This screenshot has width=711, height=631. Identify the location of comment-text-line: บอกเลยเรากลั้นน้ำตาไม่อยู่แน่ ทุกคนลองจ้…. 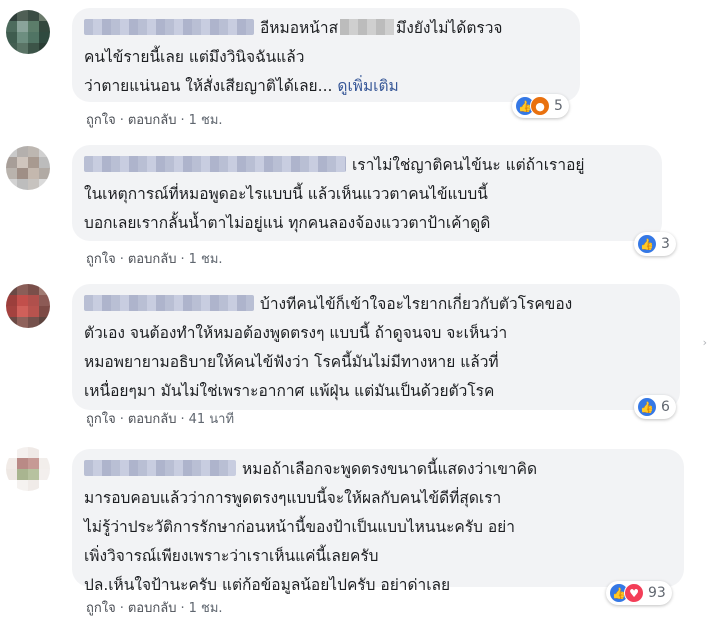
(287, 223).